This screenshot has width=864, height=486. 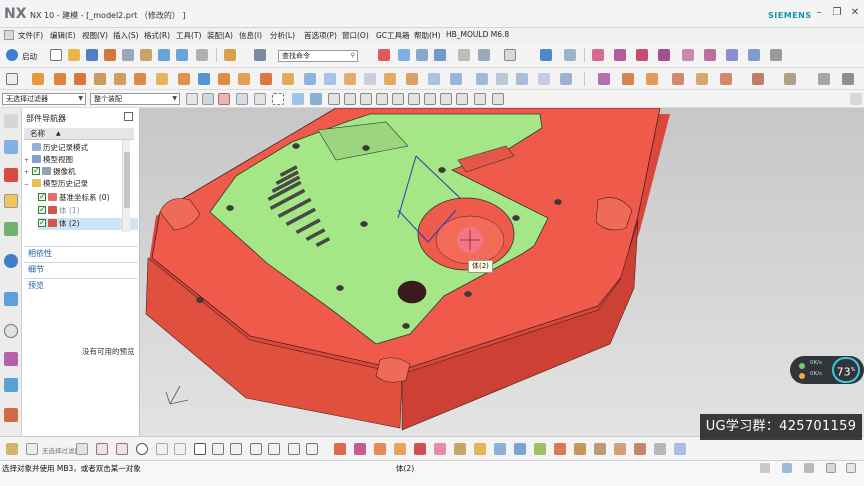 I want to click on menu-tools: 工具(T), so click(x=188, y=35).